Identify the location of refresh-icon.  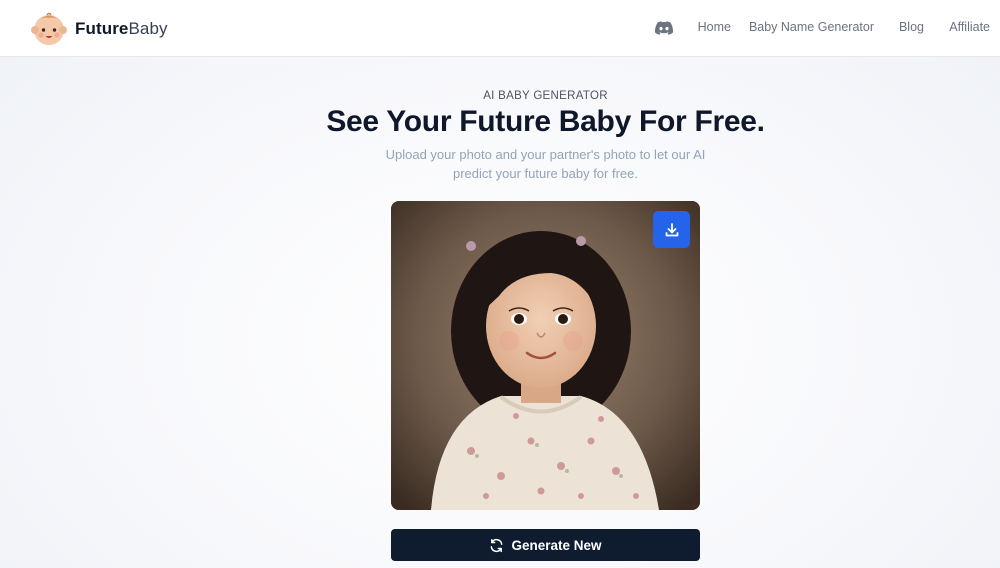
(497, 545).